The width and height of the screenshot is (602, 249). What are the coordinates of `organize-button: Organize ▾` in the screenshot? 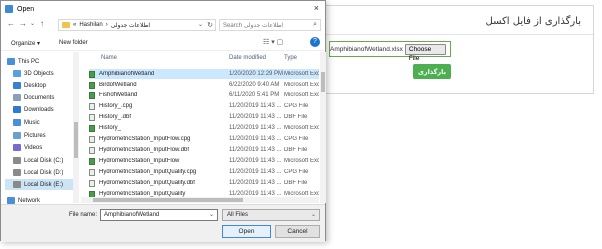 It's located at (25, 43).